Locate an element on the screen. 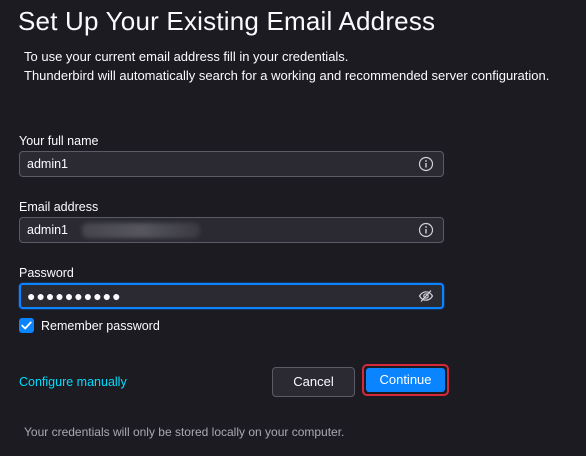  password-value: ●●●●●●●●●● is located at coordinates (74, 296).